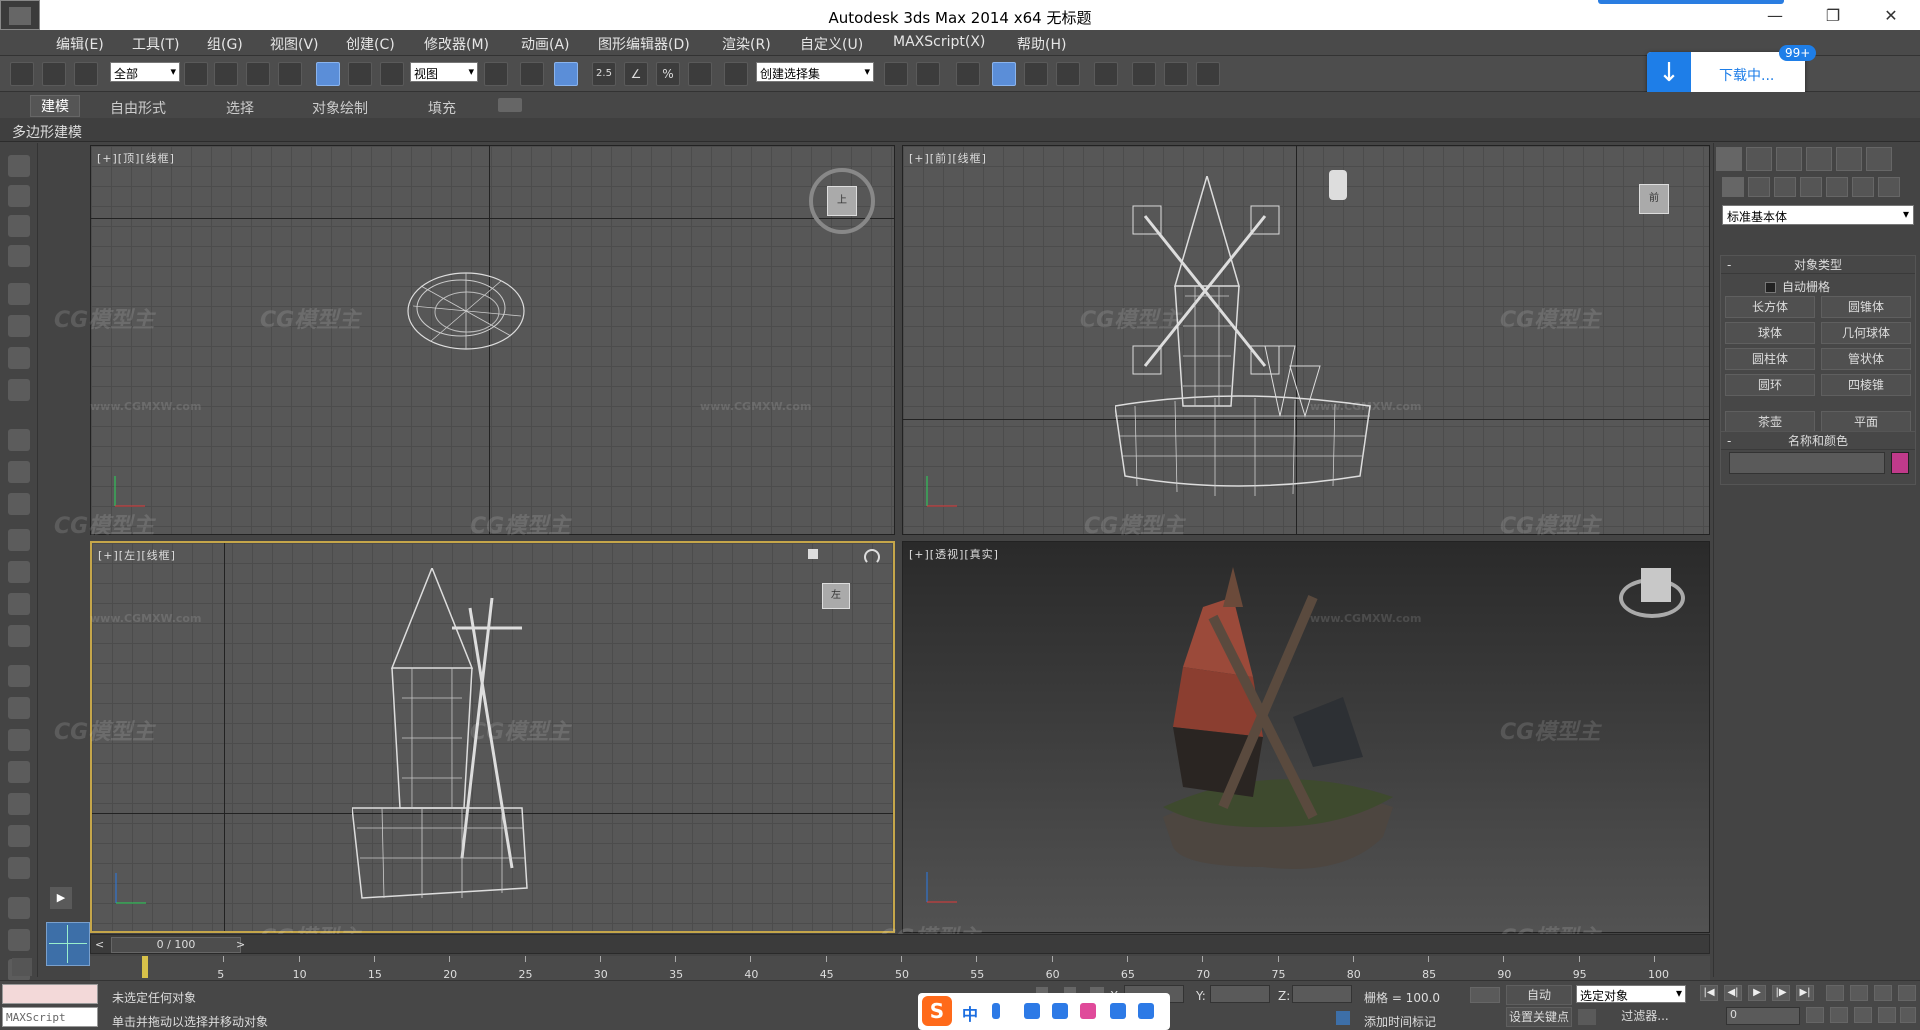  Describe the element at coordinates (1837, 187) in the screenshot. I see `helpers-icon` at that location.